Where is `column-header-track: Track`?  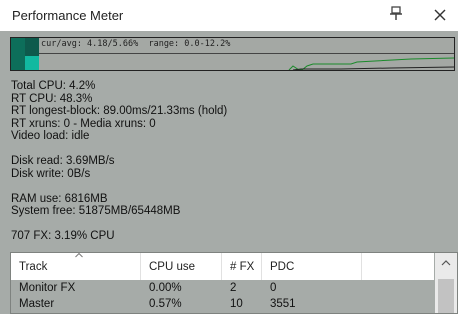 column-header-track: Track is located at coordinates (76, 266).